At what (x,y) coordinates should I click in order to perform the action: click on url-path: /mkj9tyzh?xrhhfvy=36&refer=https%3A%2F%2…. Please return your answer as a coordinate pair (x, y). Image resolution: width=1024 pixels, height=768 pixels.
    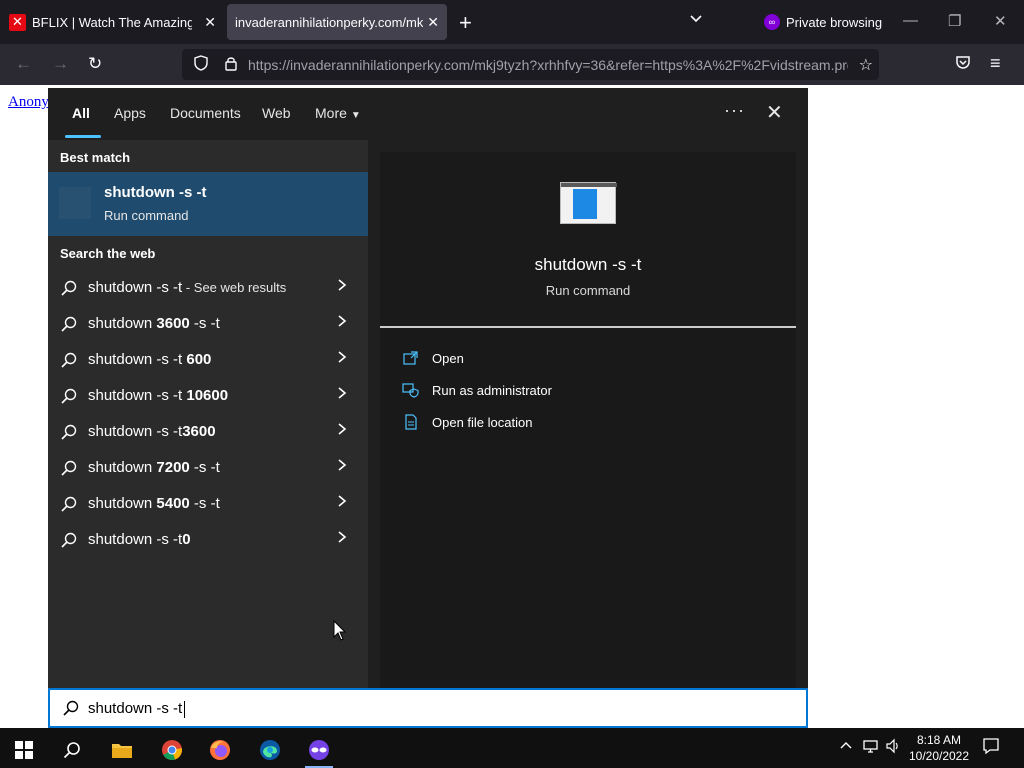
    Looking at the image, I should click on (659, 64).